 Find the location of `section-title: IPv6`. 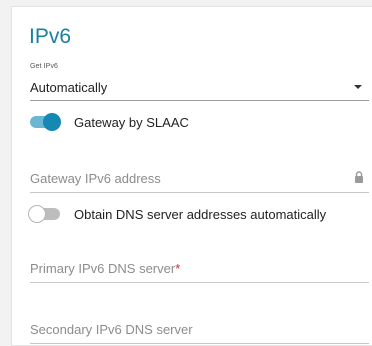

section-title: IPv6 is located at coordinates (50, 36).